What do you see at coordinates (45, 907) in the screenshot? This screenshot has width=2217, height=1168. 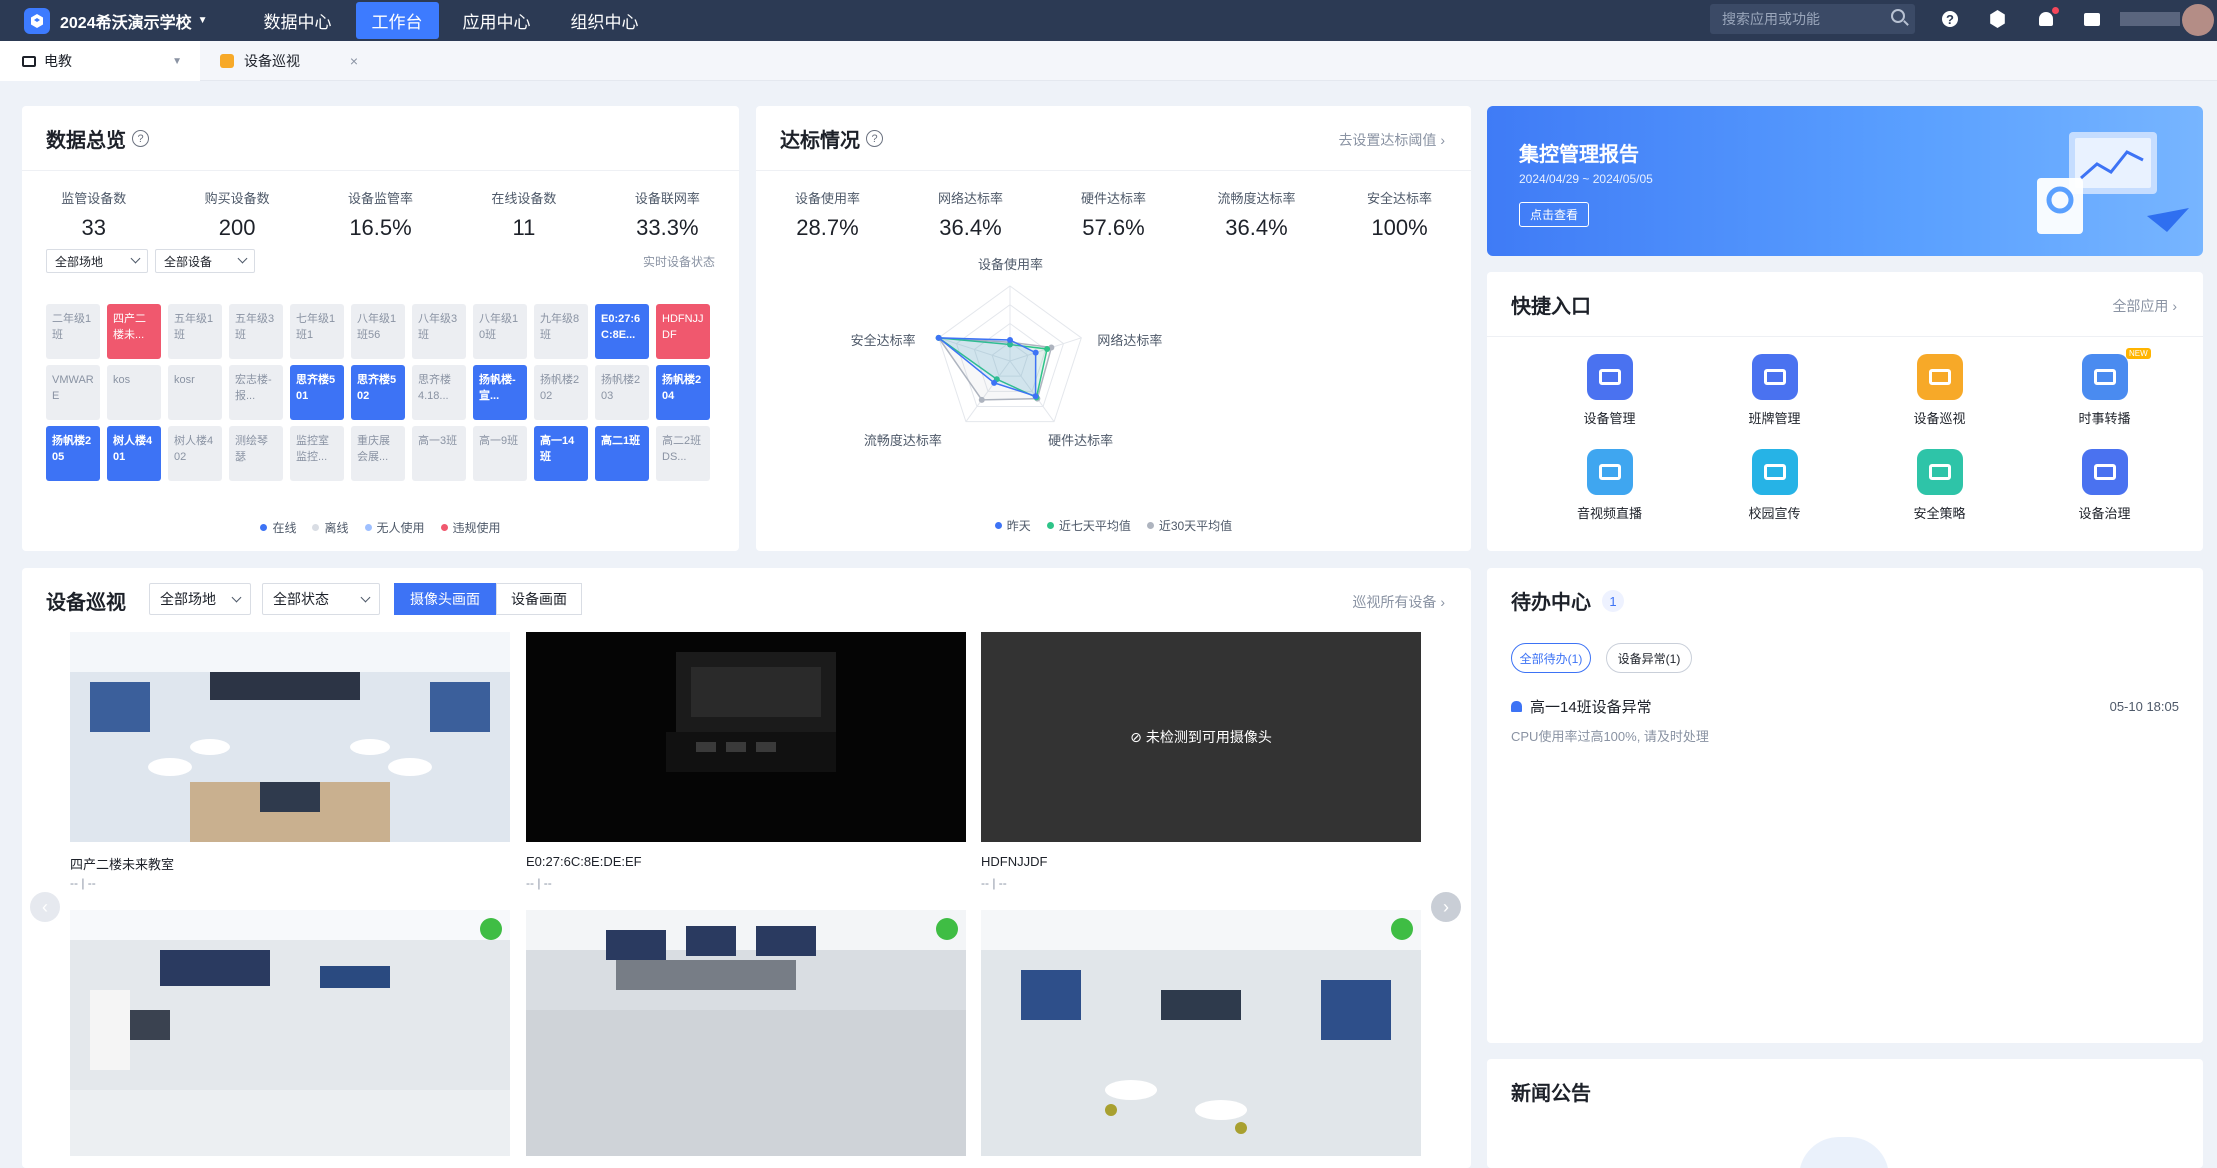 I see `chevron-left-icon: ‹` at bounding box center [45, 907].